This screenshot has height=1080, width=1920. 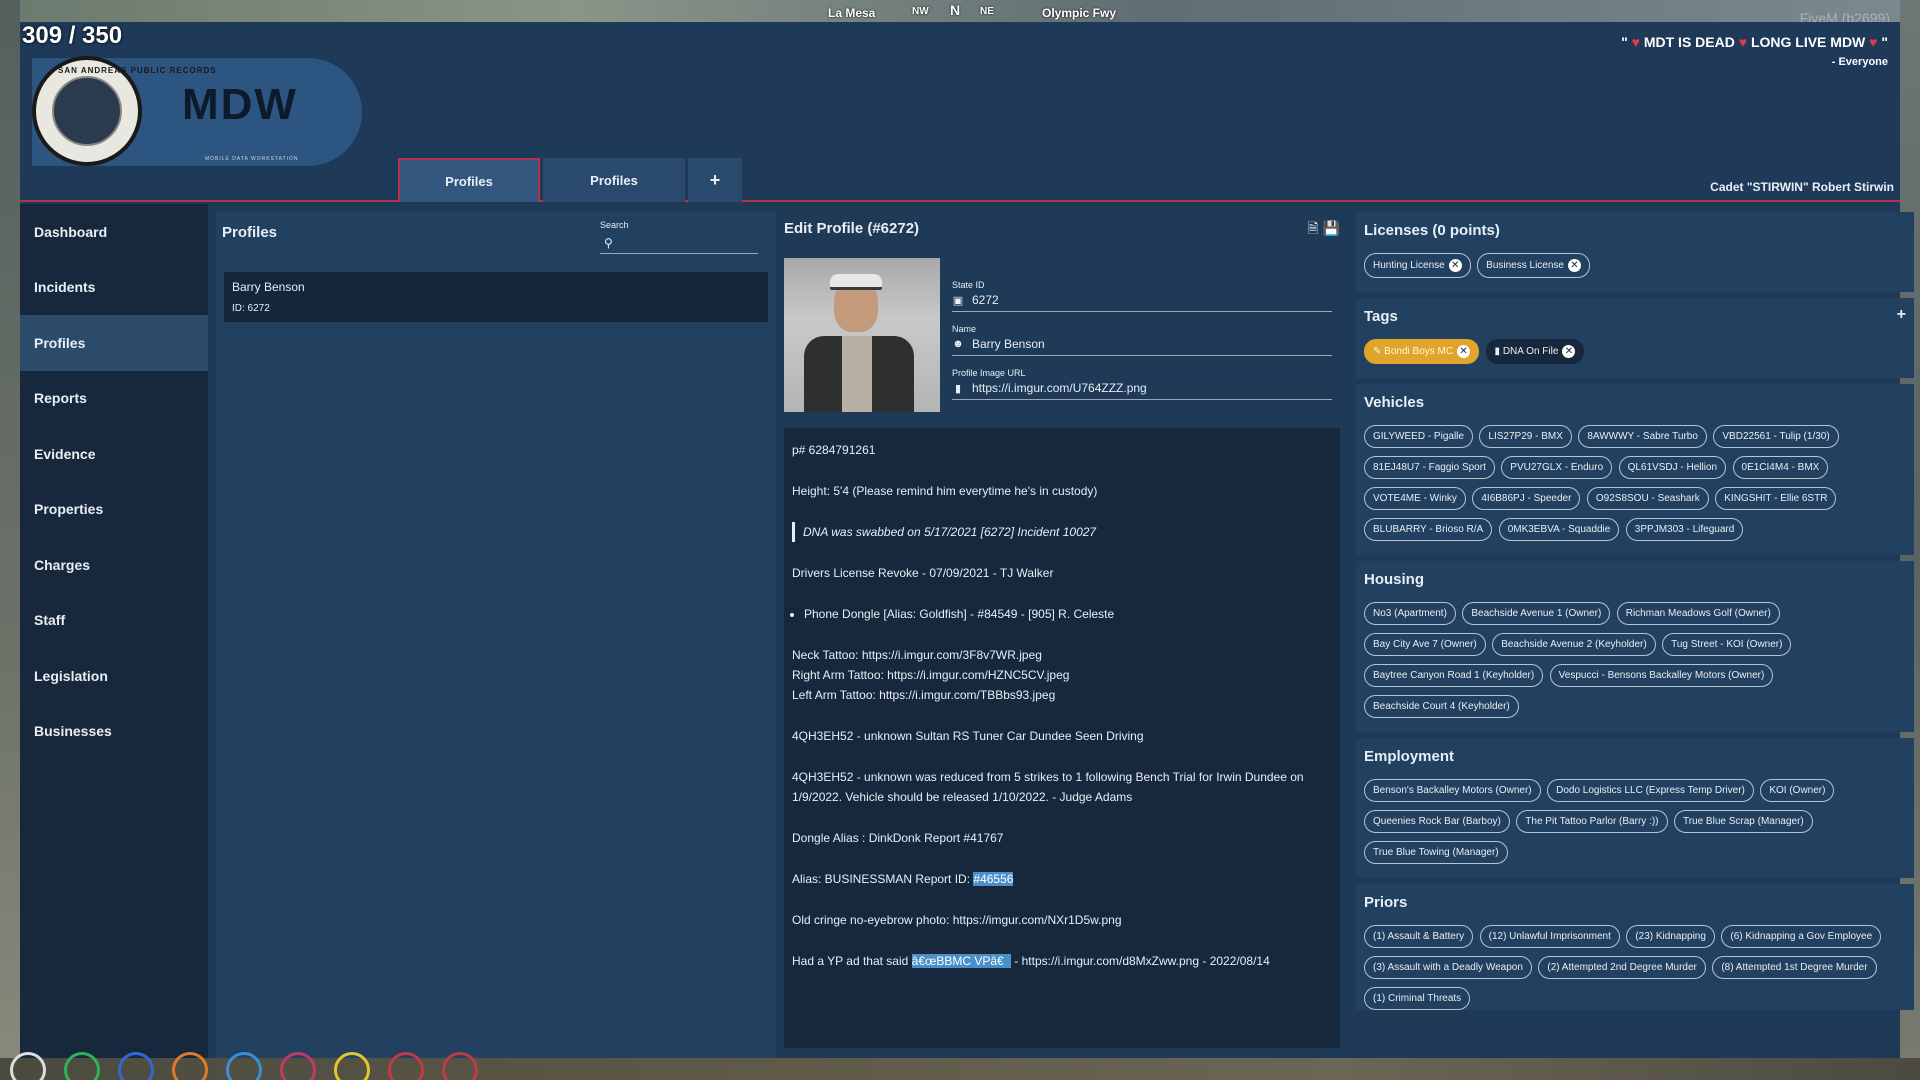 I want to click on employment-chip: The Pit Tattoo Parlor (Barry :)), so click(x=1592, y=821).